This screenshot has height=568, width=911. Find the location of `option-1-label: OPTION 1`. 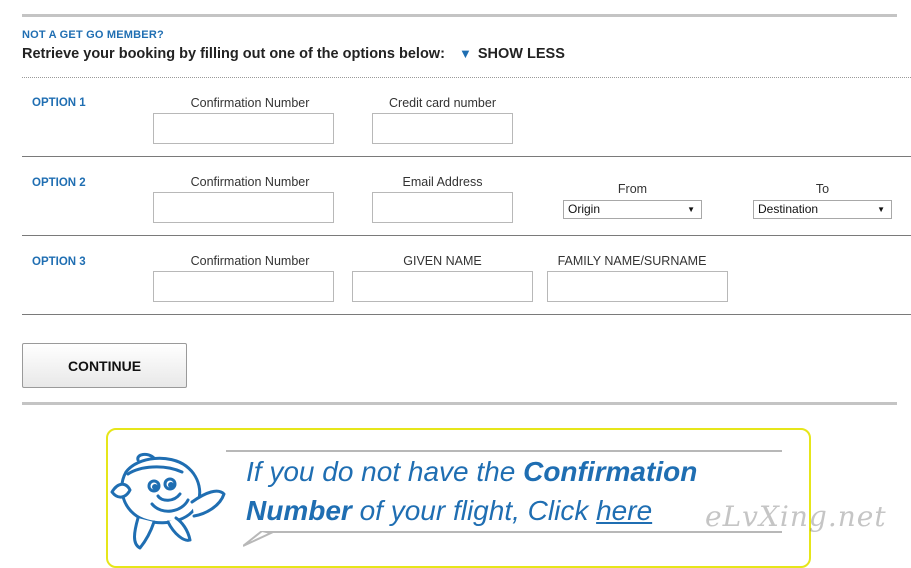

option-1-label: OPTION 1 is located at coordinates (59, 103).